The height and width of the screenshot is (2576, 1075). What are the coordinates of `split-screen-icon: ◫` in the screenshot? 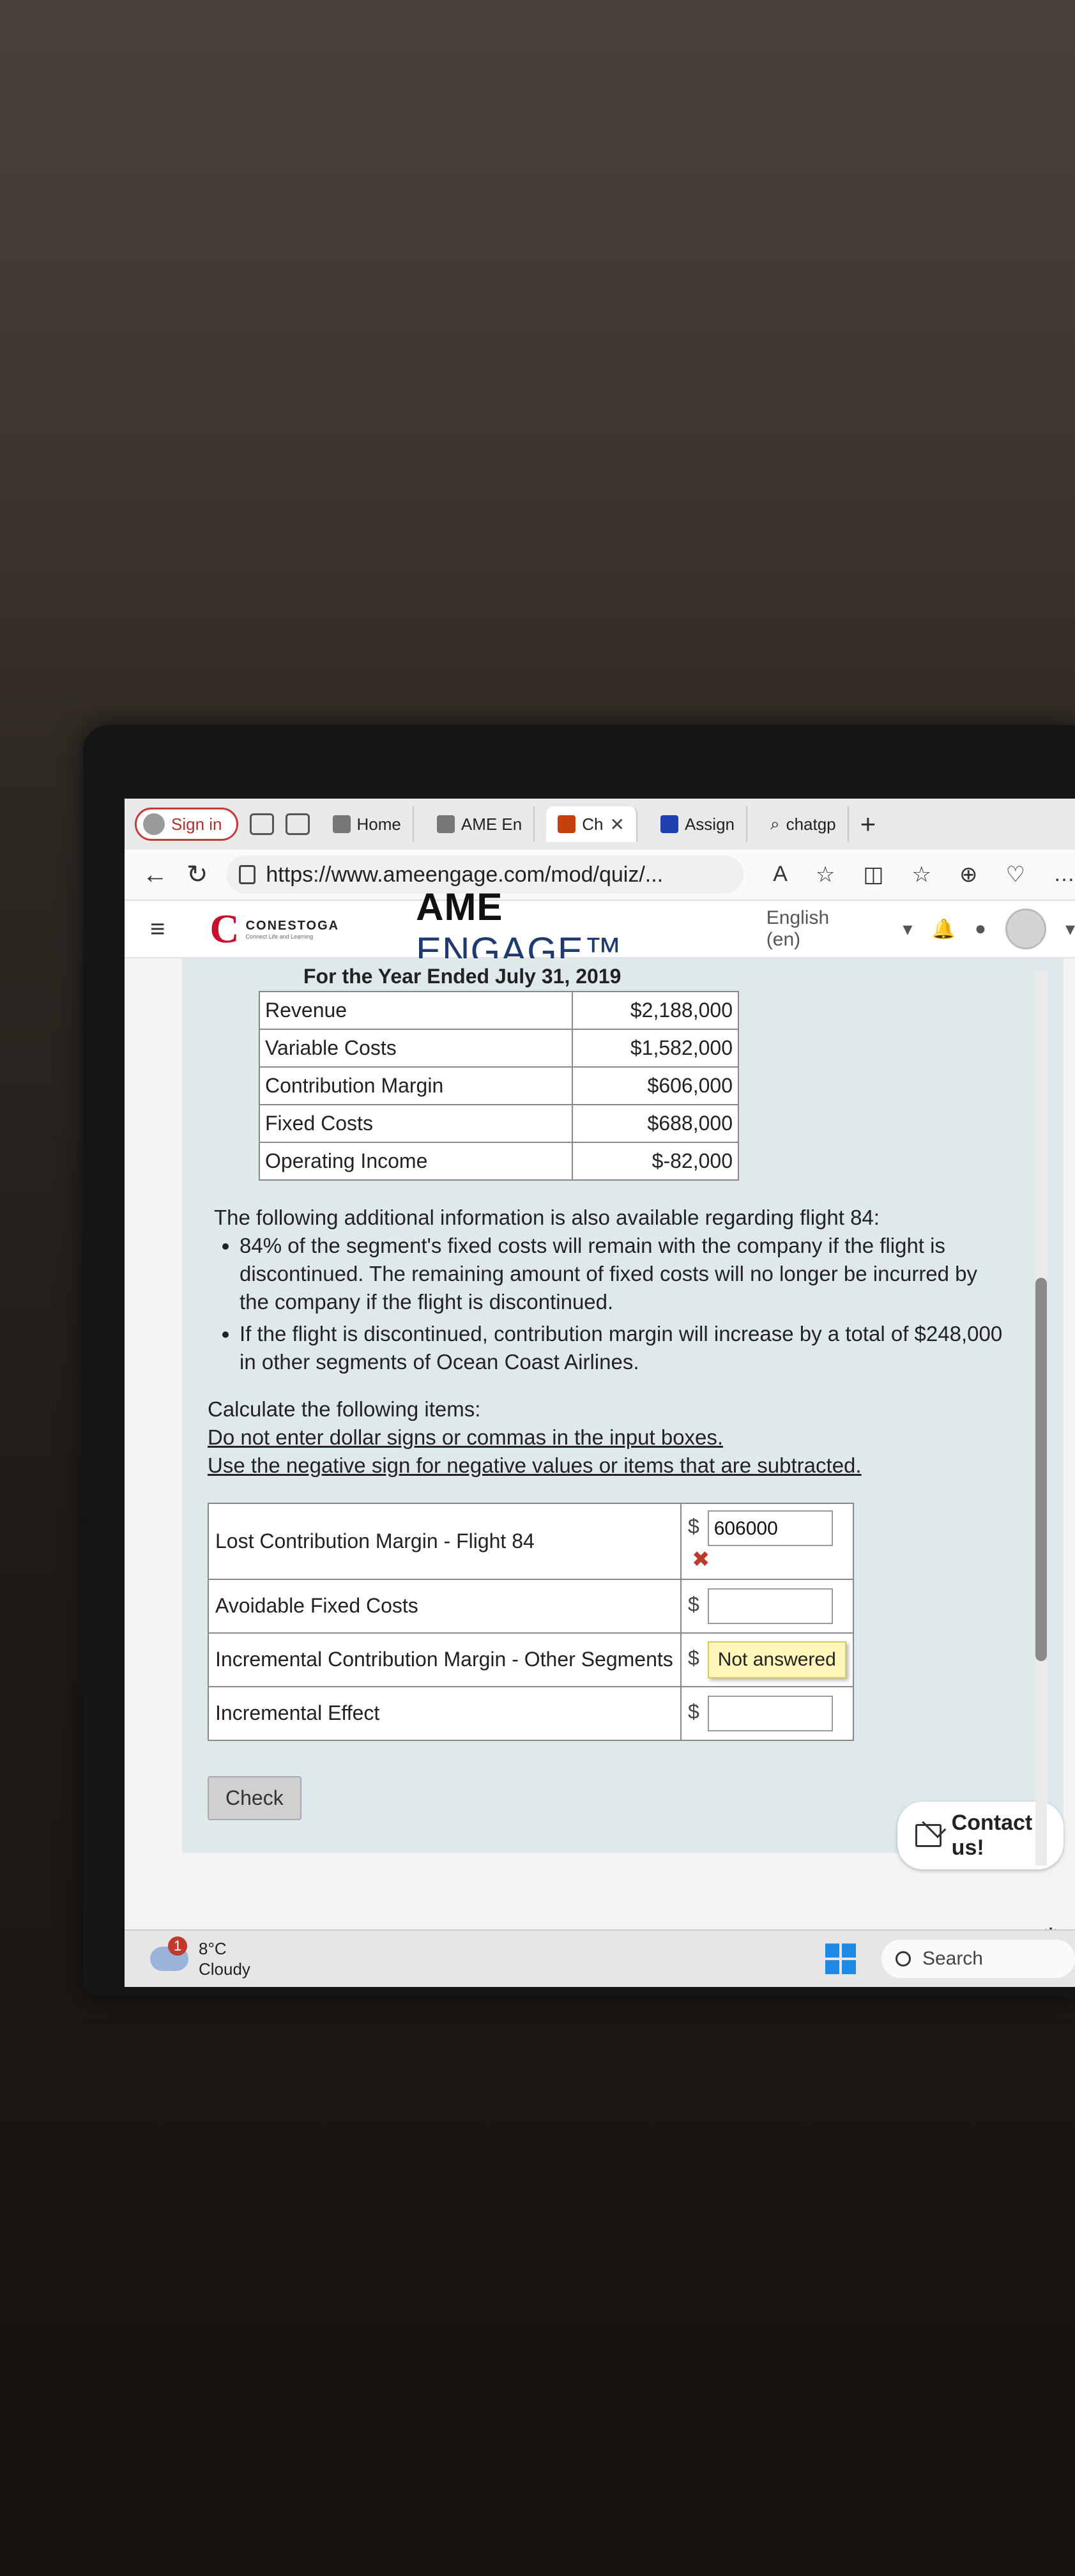 It's located at (873, 874).